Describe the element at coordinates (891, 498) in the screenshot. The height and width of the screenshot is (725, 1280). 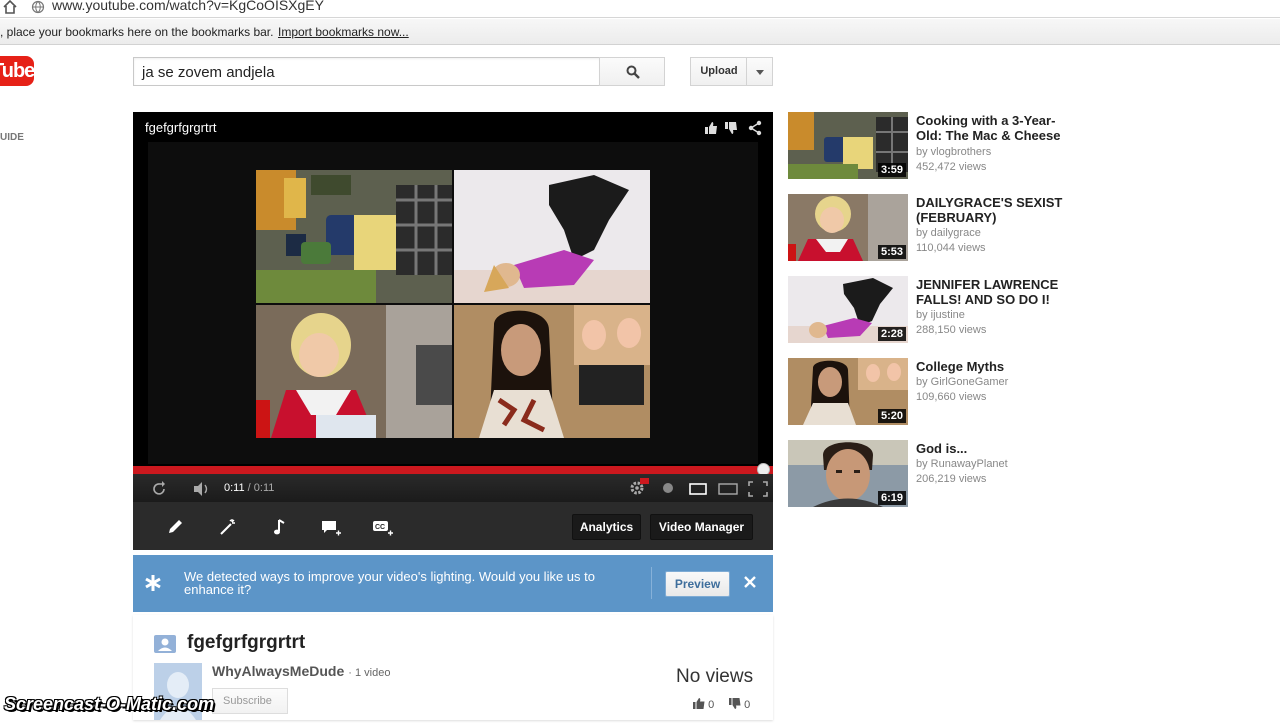
I see `video-duration: 6:19` at that location.